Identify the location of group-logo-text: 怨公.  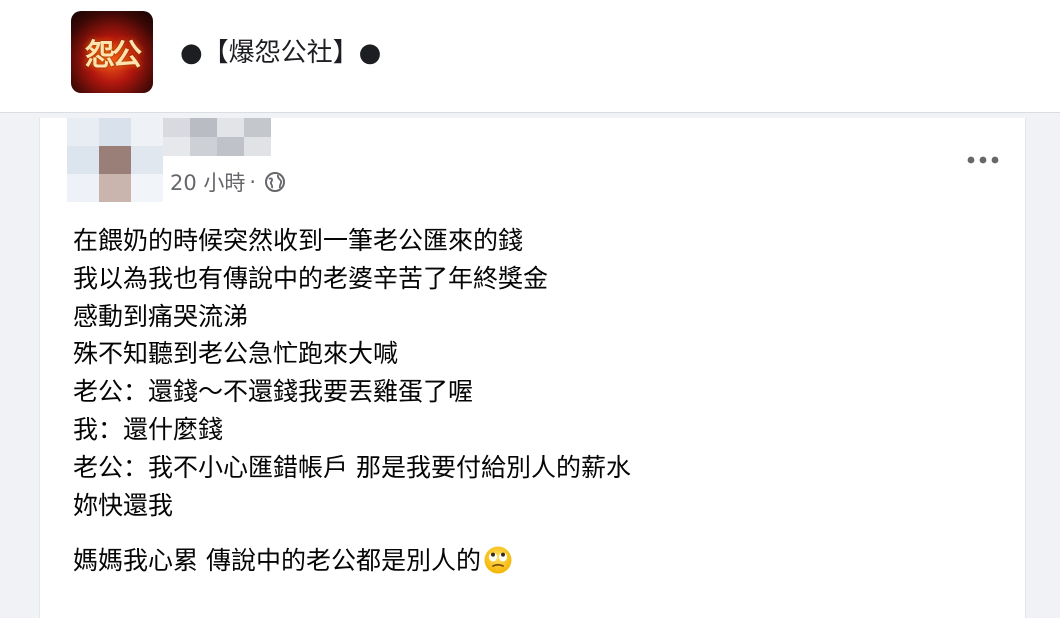
(113, 55).